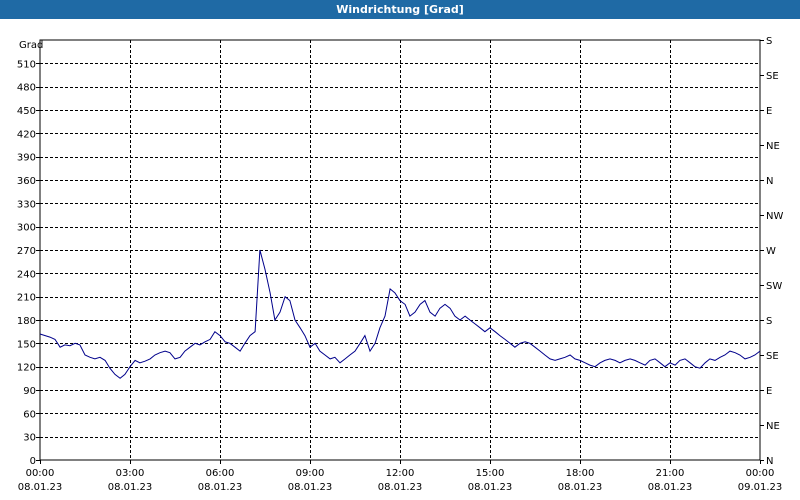 Image resolution: width=800 pixels, height=500 pixels. Describe the element at coordinates (26, 134) in the screenshot. I see `y-tick-label: 420` at that location.